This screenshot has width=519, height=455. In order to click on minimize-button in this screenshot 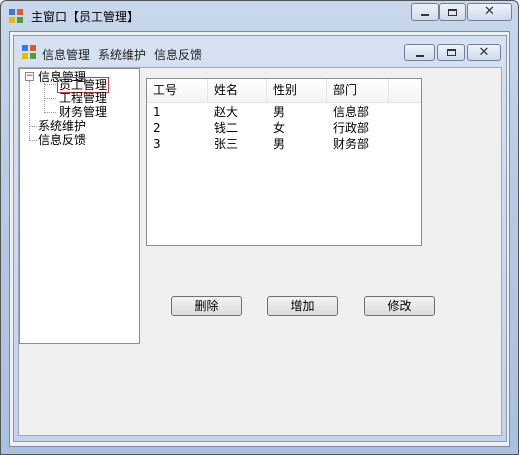, I will do `click(425, 12)`.